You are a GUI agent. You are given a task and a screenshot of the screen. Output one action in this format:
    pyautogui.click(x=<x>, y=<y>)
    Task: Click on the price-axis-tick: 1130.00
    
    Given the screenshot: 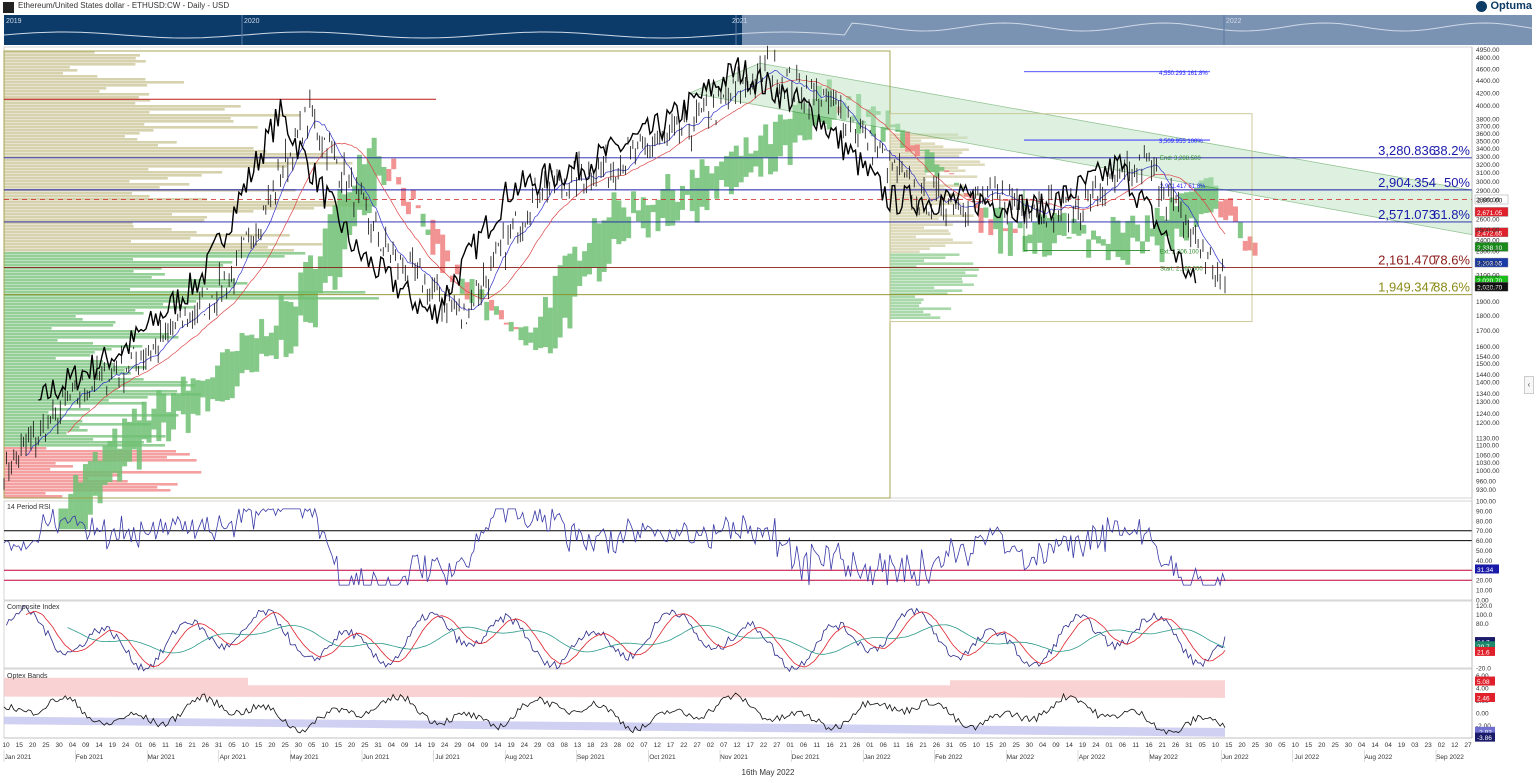 What is the action you would take?
    pyautogui.click(x=1487, y=439)
    